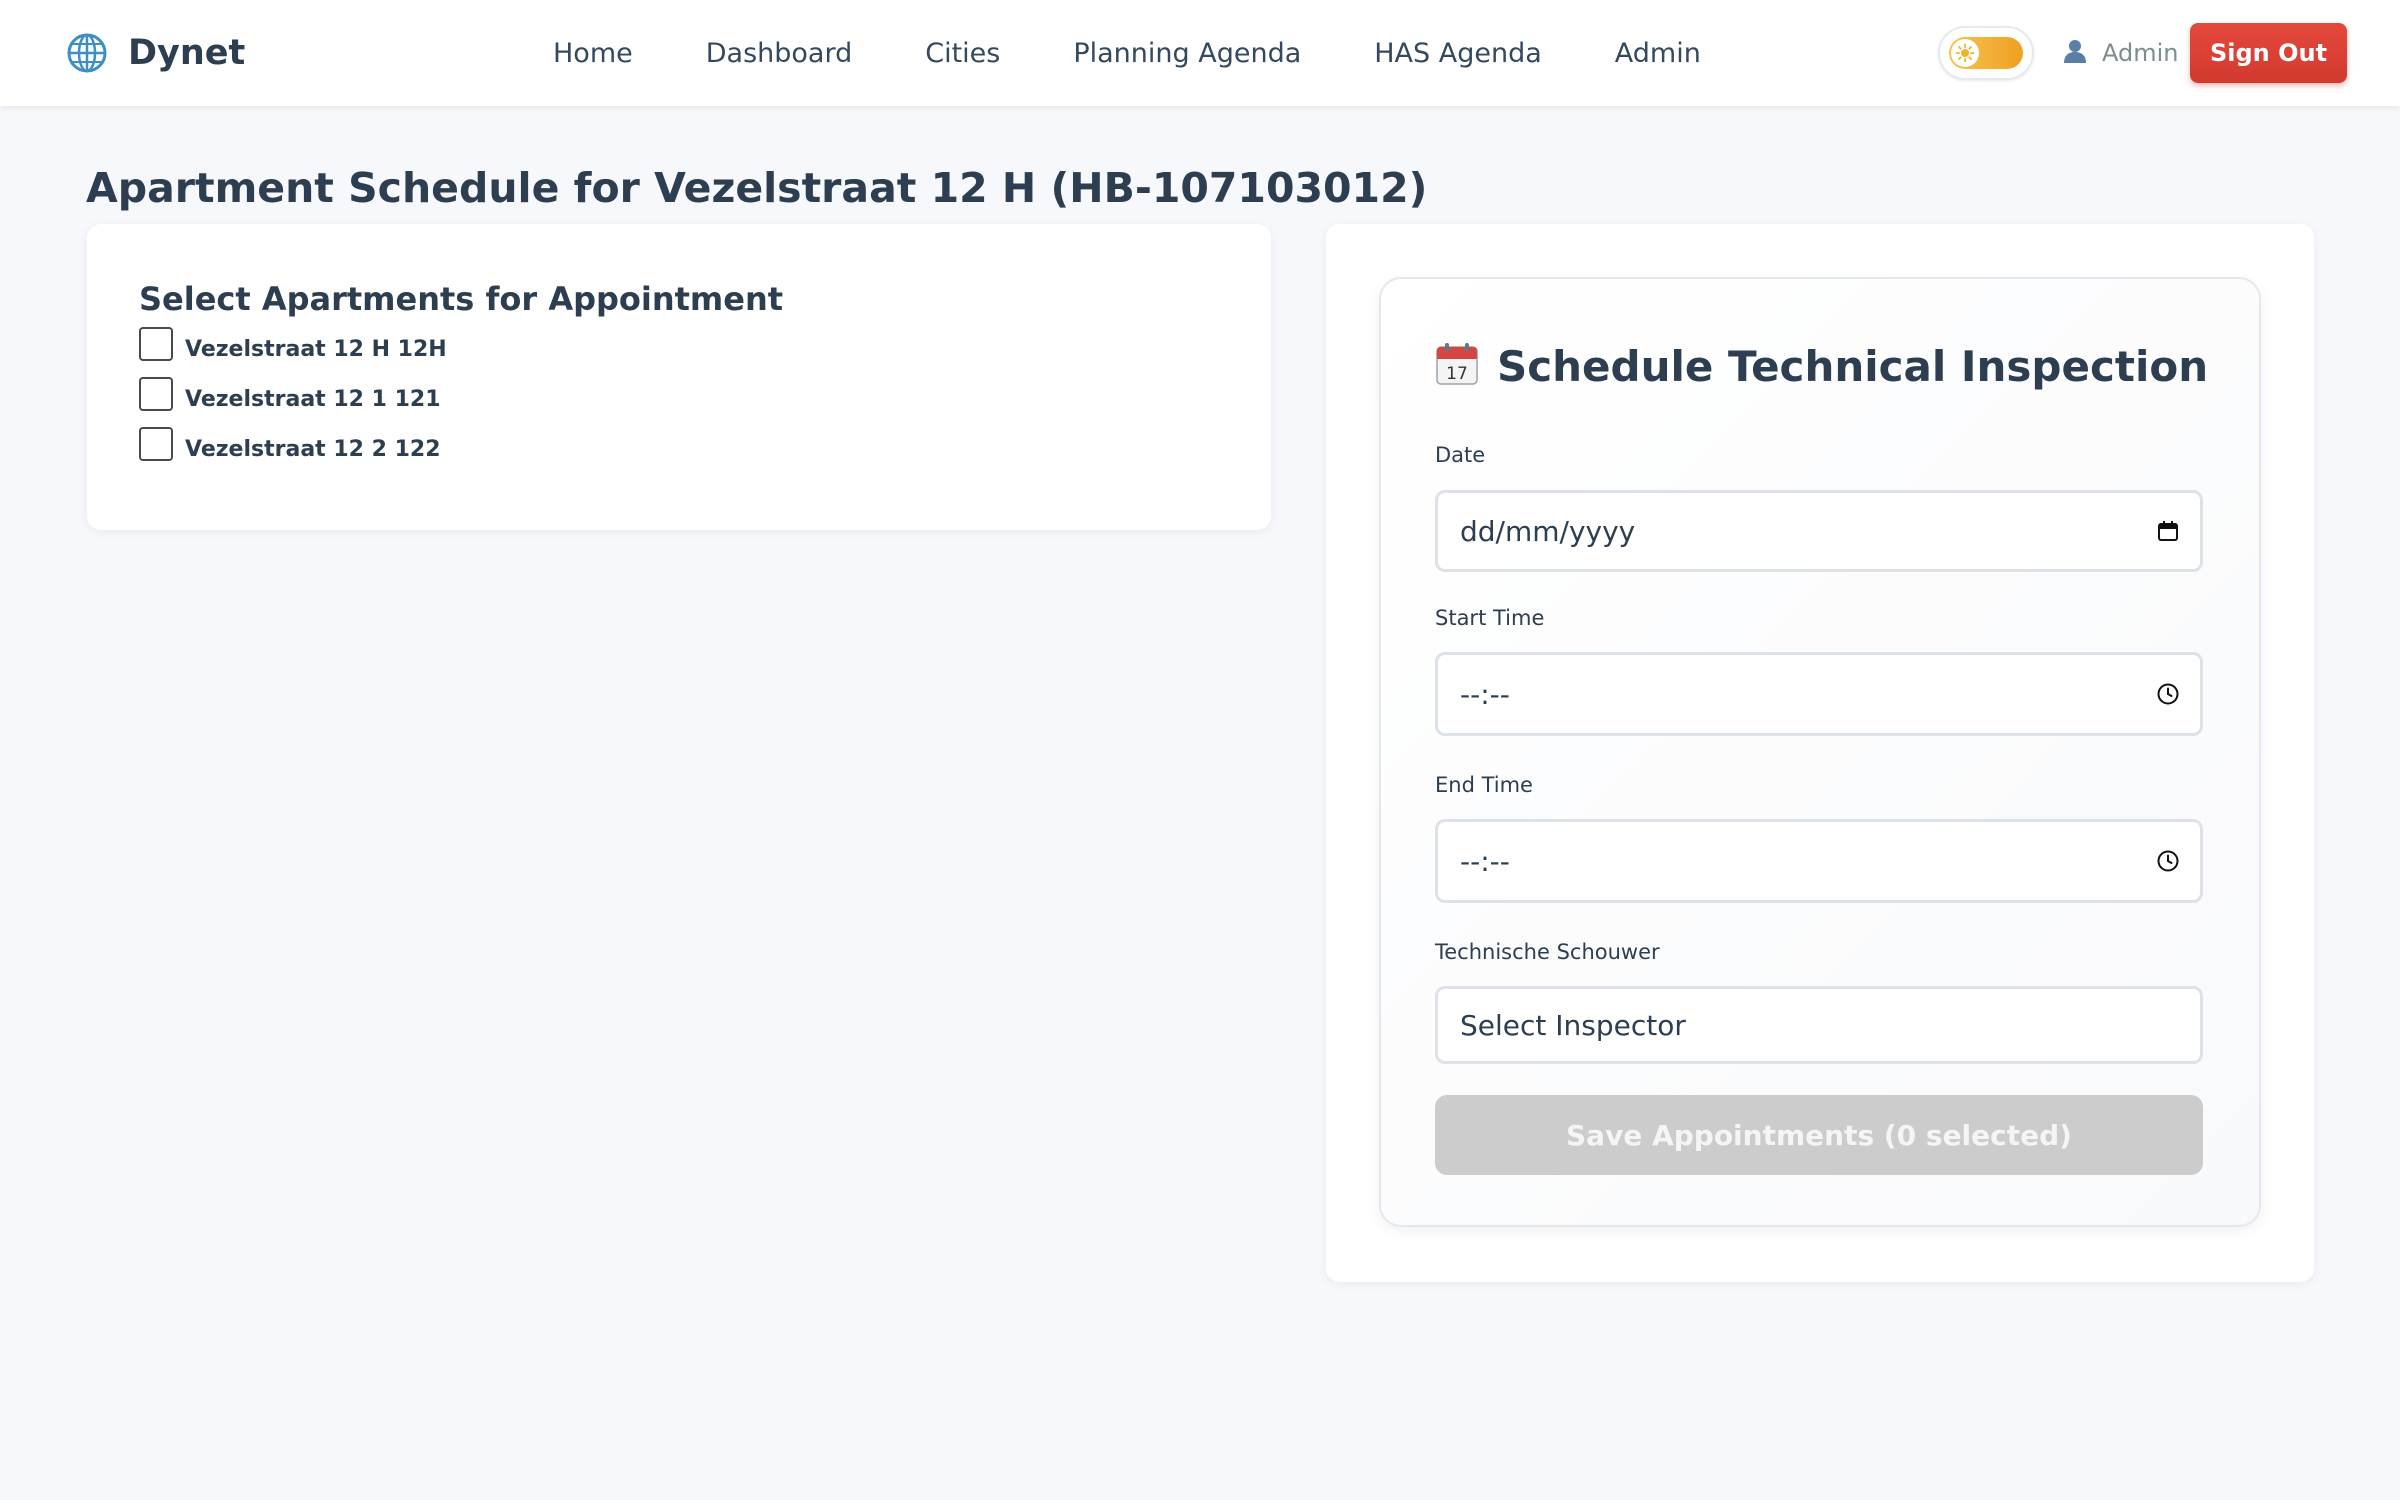 The width and height of the screenshot is (2400, 1500). I want to click on brand-name: Dynet, so click(187, 53).